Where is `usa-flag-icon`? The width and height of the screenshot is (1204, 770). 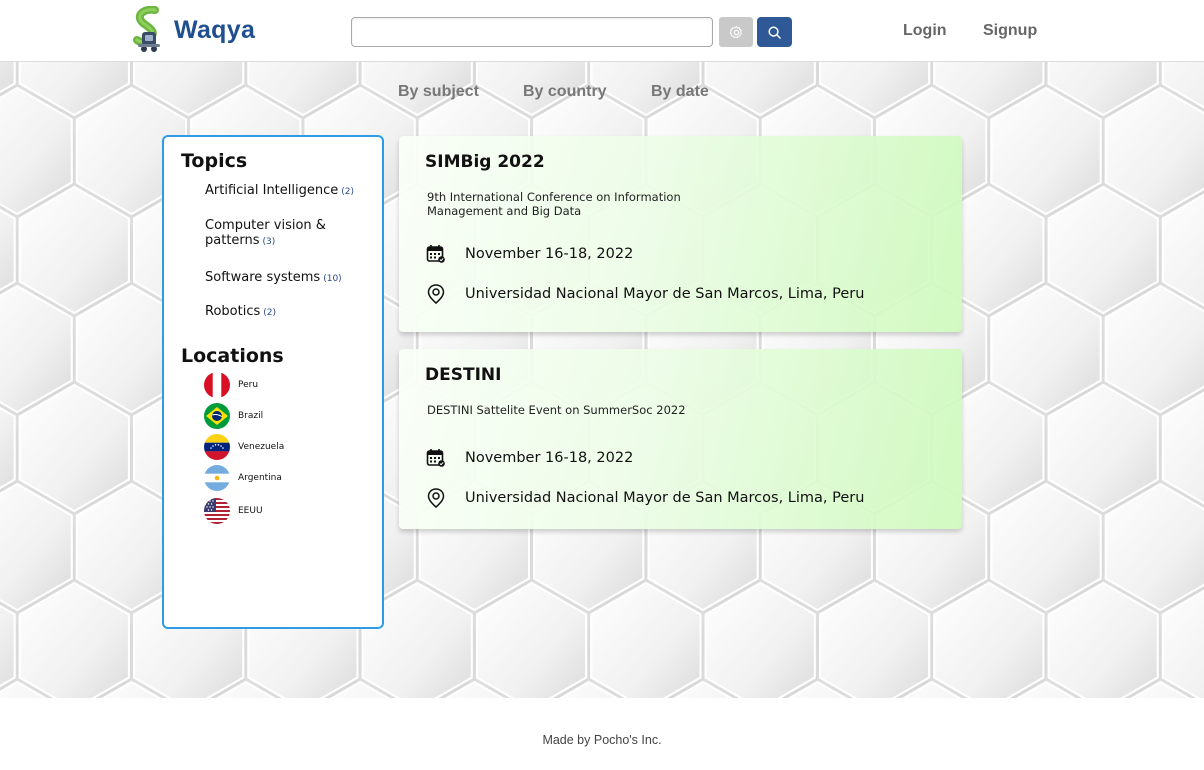 usa-flag-icon is located at coordinates (217, 511).